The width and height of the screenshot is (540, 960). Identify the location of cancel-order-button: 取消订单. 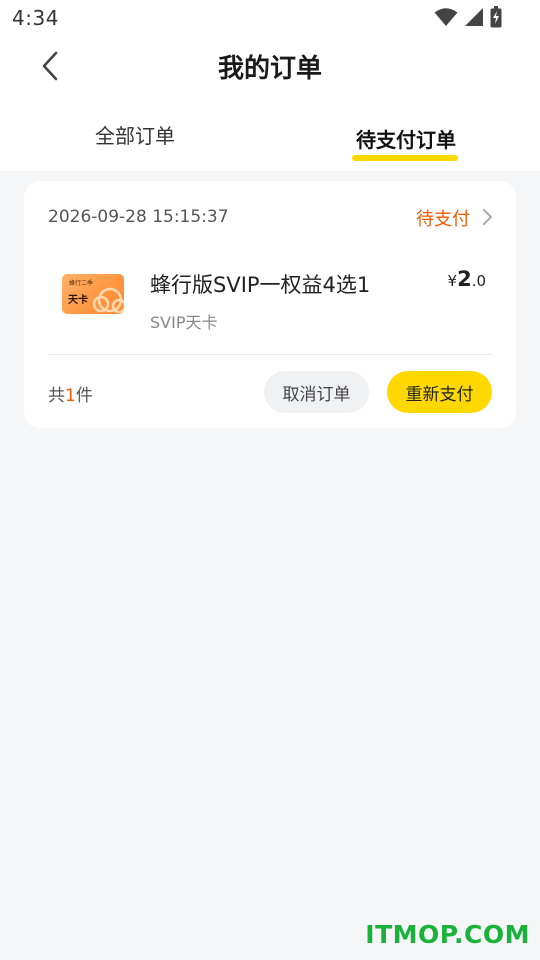
(316, 392).